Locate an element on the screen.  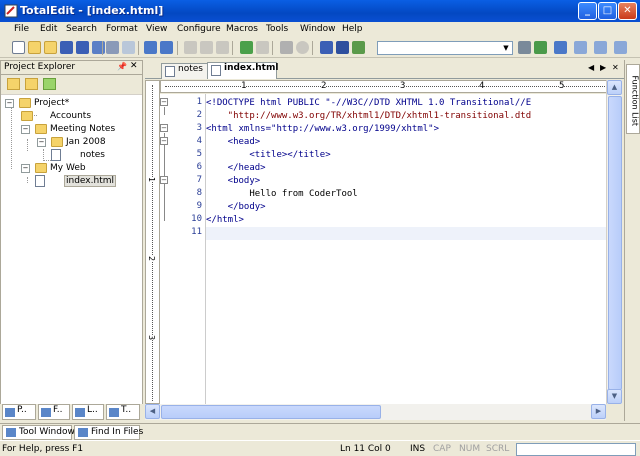
tools-icon is located at coordinates (286, 47).